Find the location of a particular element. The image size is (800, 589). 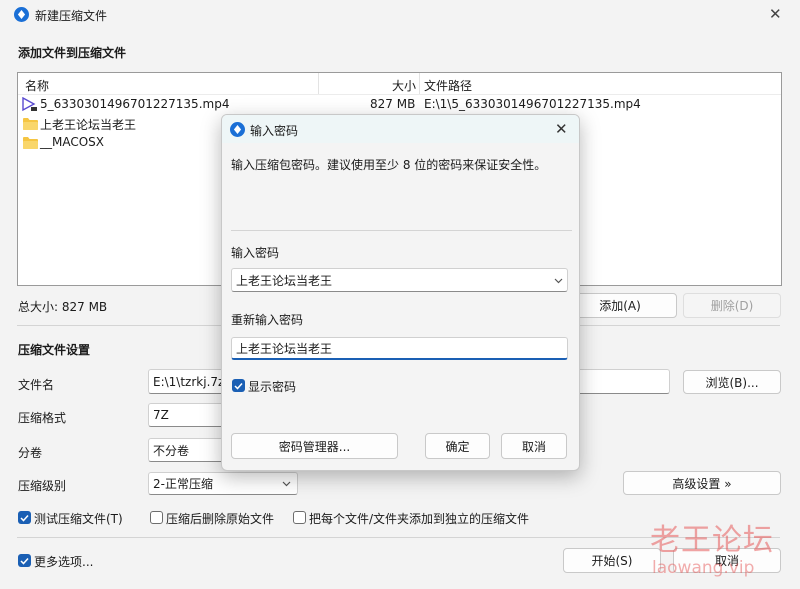

dialog-cancel-button: 取消 is located at coordinates (534, 446).